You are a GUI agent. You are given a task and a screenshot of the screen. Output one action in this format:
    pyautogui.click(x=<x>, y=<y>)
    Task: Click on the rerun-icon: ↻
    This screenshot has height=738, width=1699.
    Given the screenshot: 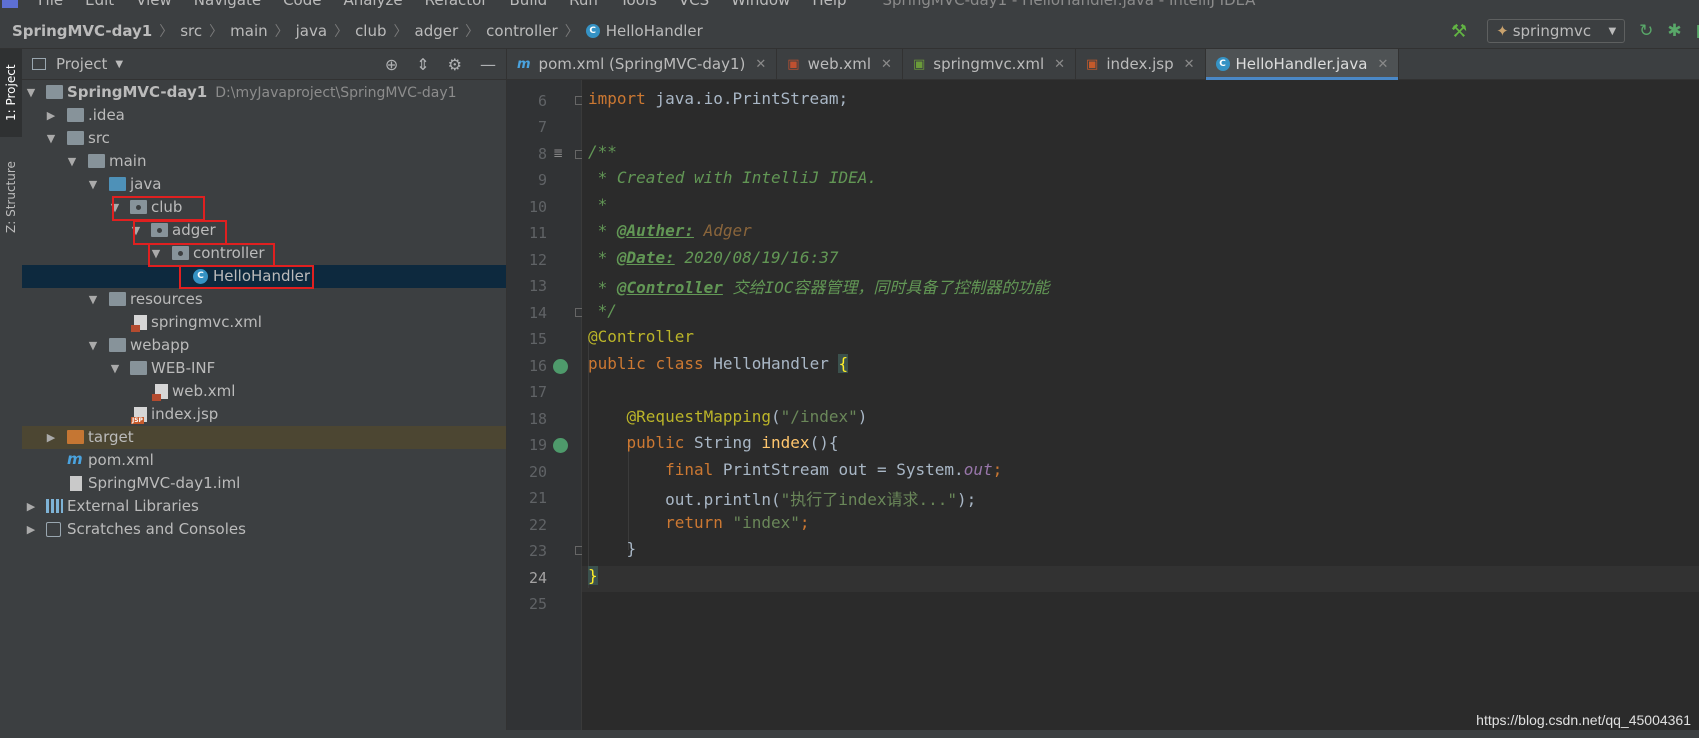 What is the action you would take?
    pyautogui.click(x=1646, y=31)
    